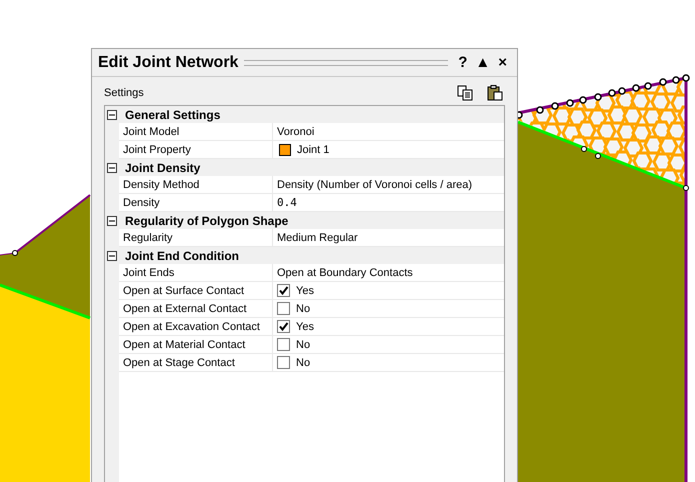 Image resolution: width=695 pixels, height=482 pixels. Describe the element at coordinates (196, 290) in the screenshot. I see `property-name: Open at Surface Contact` at that location.